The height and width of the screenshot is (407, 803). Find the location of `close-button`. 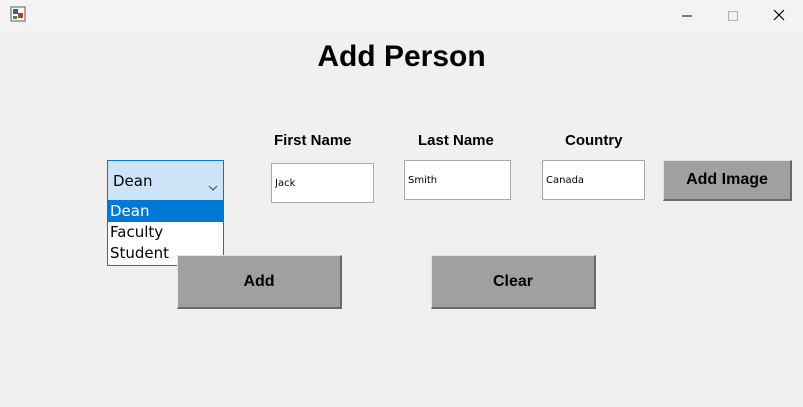

close-button is located at coordinates (779, 15).